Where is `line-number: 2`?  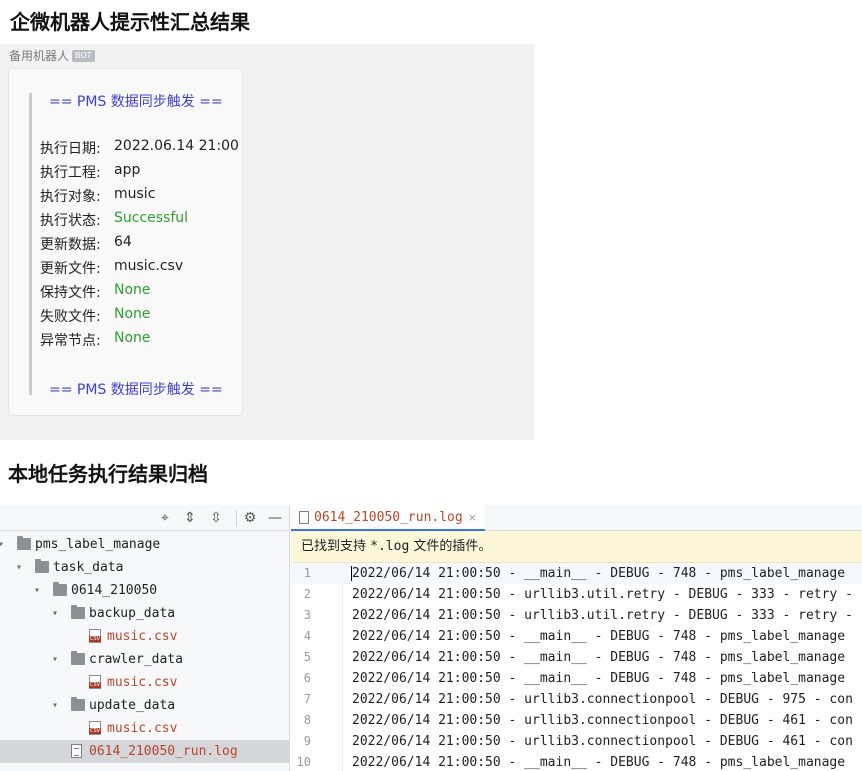 line-number: 2 is located at coordinates (307, 594).